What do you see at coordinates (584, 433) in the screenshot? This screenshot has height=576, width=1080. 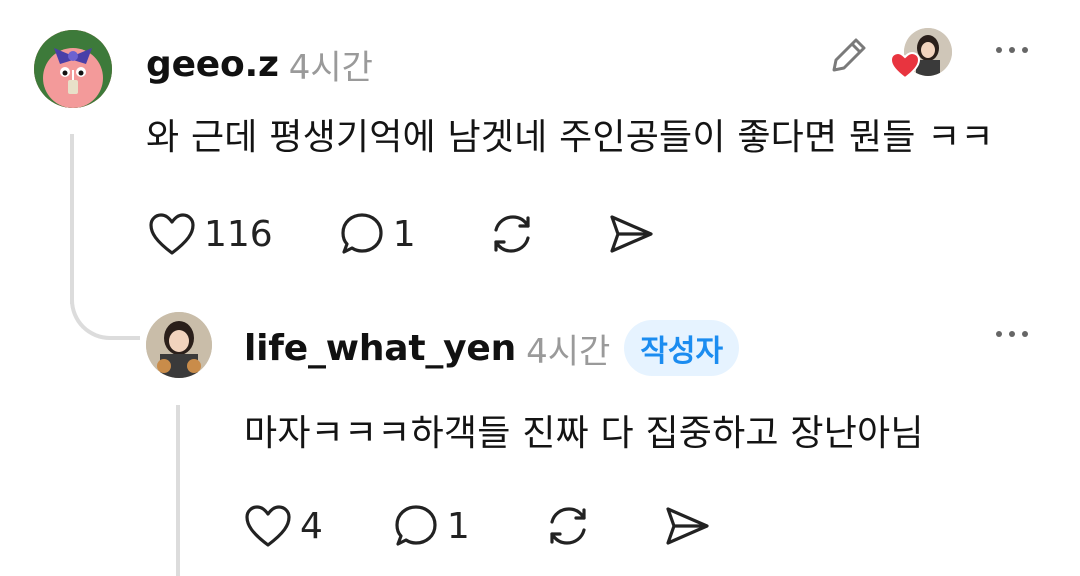 I see `reply-text: 마자ㅋㅋㅋ하객들 진짜 다 집중하고 장난아님` at bounding box center [584, 433].